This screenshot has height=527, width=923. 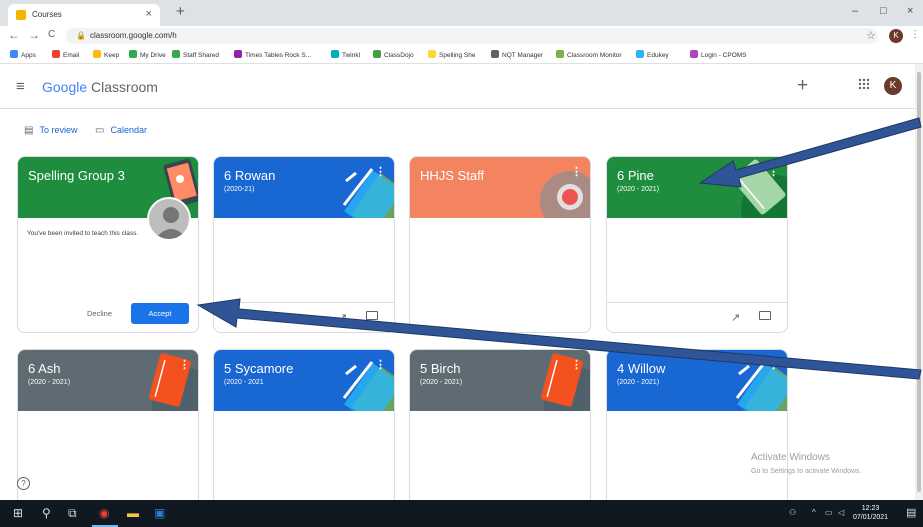 What do you see at coordinates (393, 54) in the screenshot?
I see `bookmark-item: ClassDojo` at bounding box center [393, 54].